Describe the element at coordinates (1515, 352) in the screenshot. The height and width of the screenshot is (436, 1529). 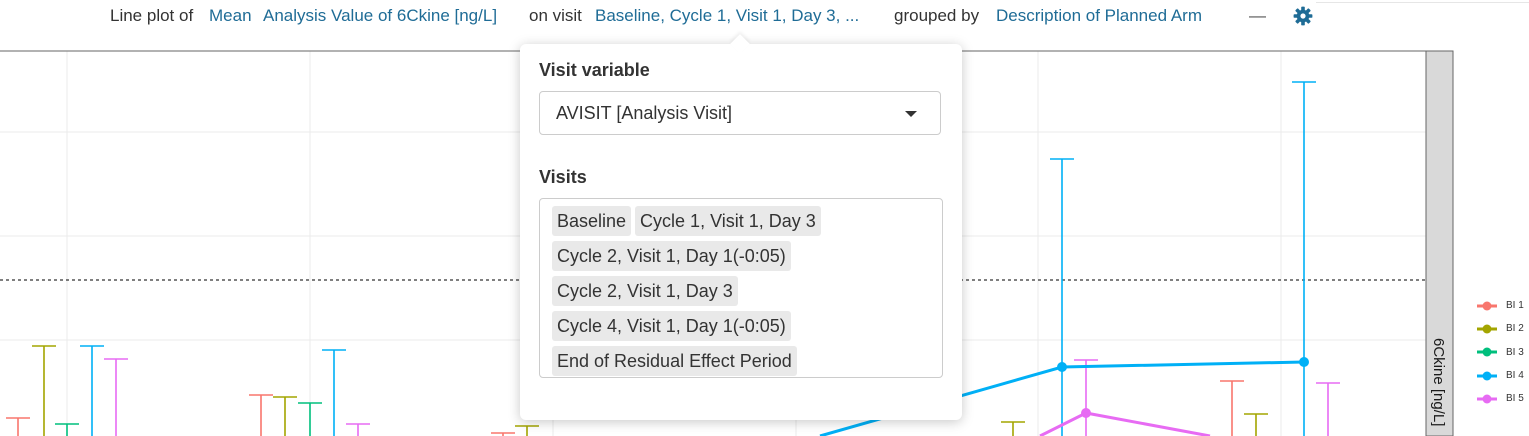
I see `legend-label: BI 3` at that location.